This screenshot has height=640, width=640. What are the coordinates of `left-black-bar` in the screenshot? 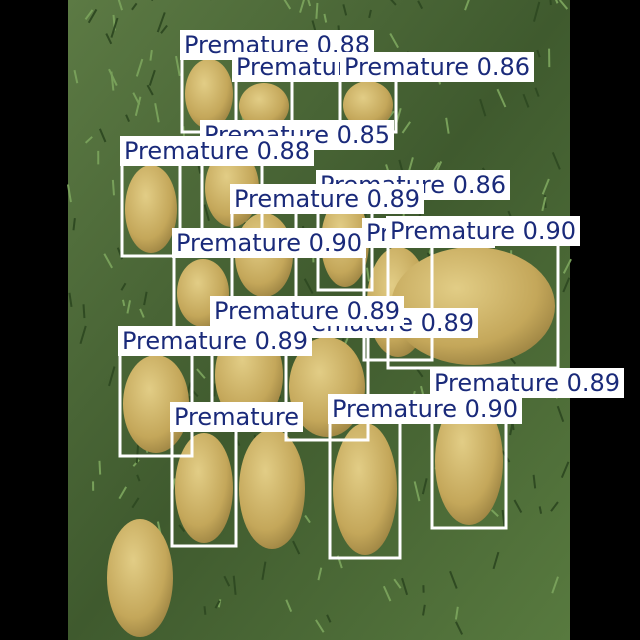 It's located at (34, 320).